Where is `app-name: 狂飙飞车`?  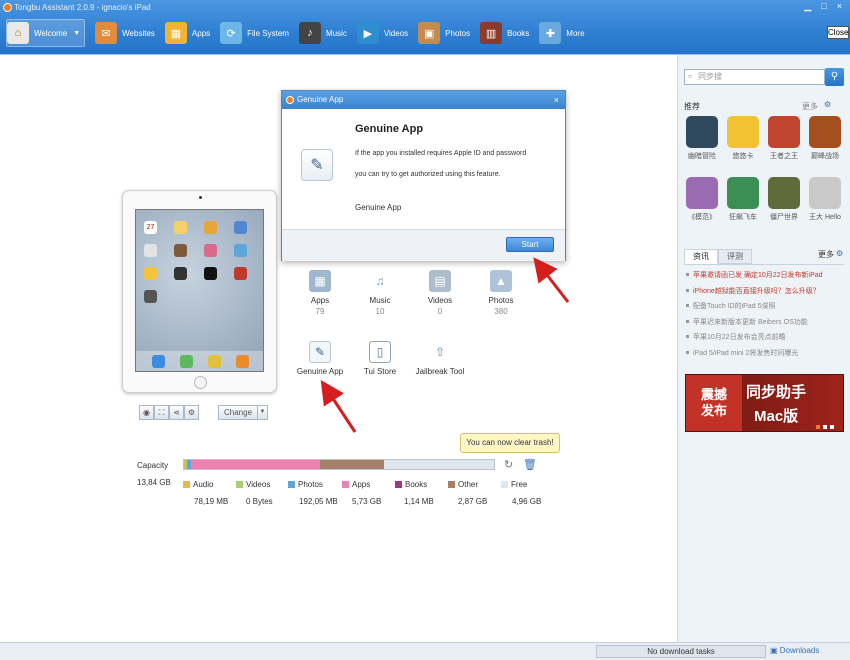 app-name: 狂飙飞车 is located at coordinates (743, 217).